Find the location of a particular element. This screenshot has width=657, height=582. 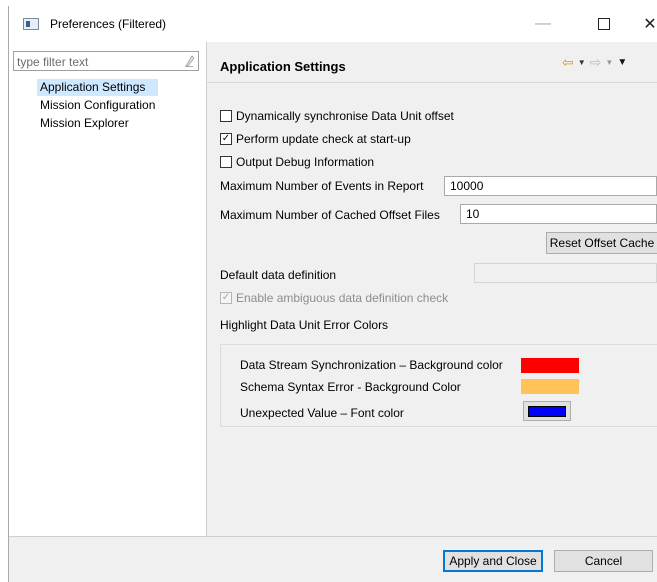

schema-color-swatch is located at coordinates (550, 386).